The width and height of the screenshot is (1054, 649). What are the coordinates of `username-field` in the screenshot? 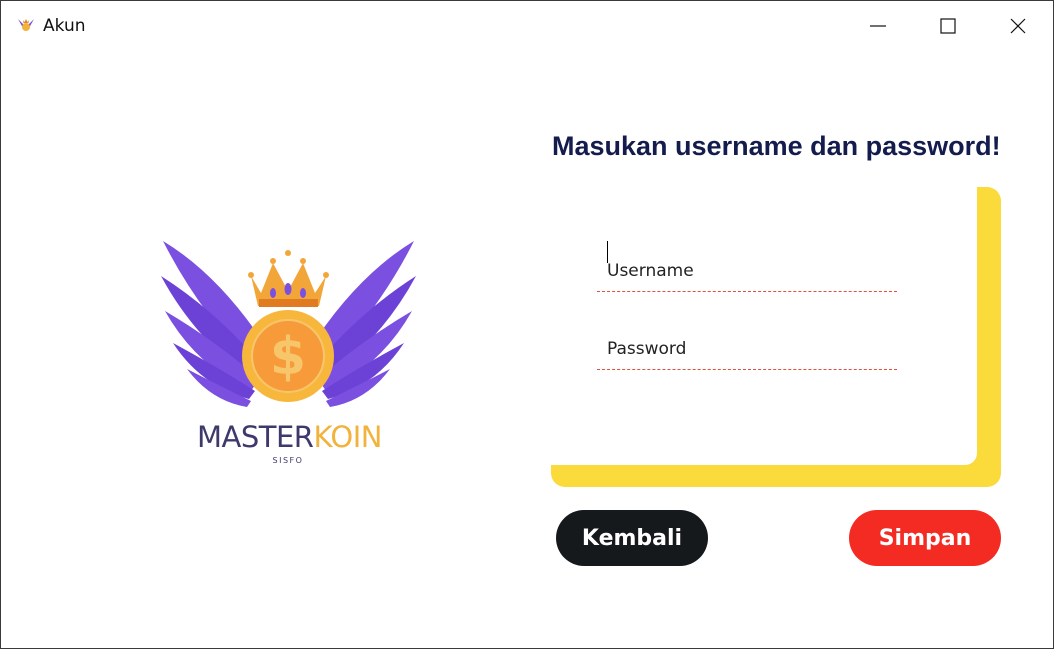 It's located at (747, 266).